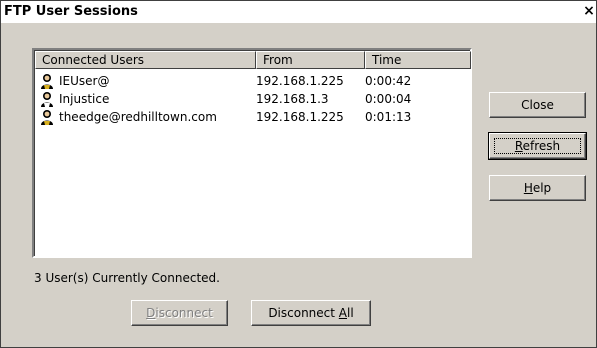 Image resolution: width=597 pixels, height=348 pixels. I want to click on user-name: theedge@redhilltown.com, so click(138, 117).